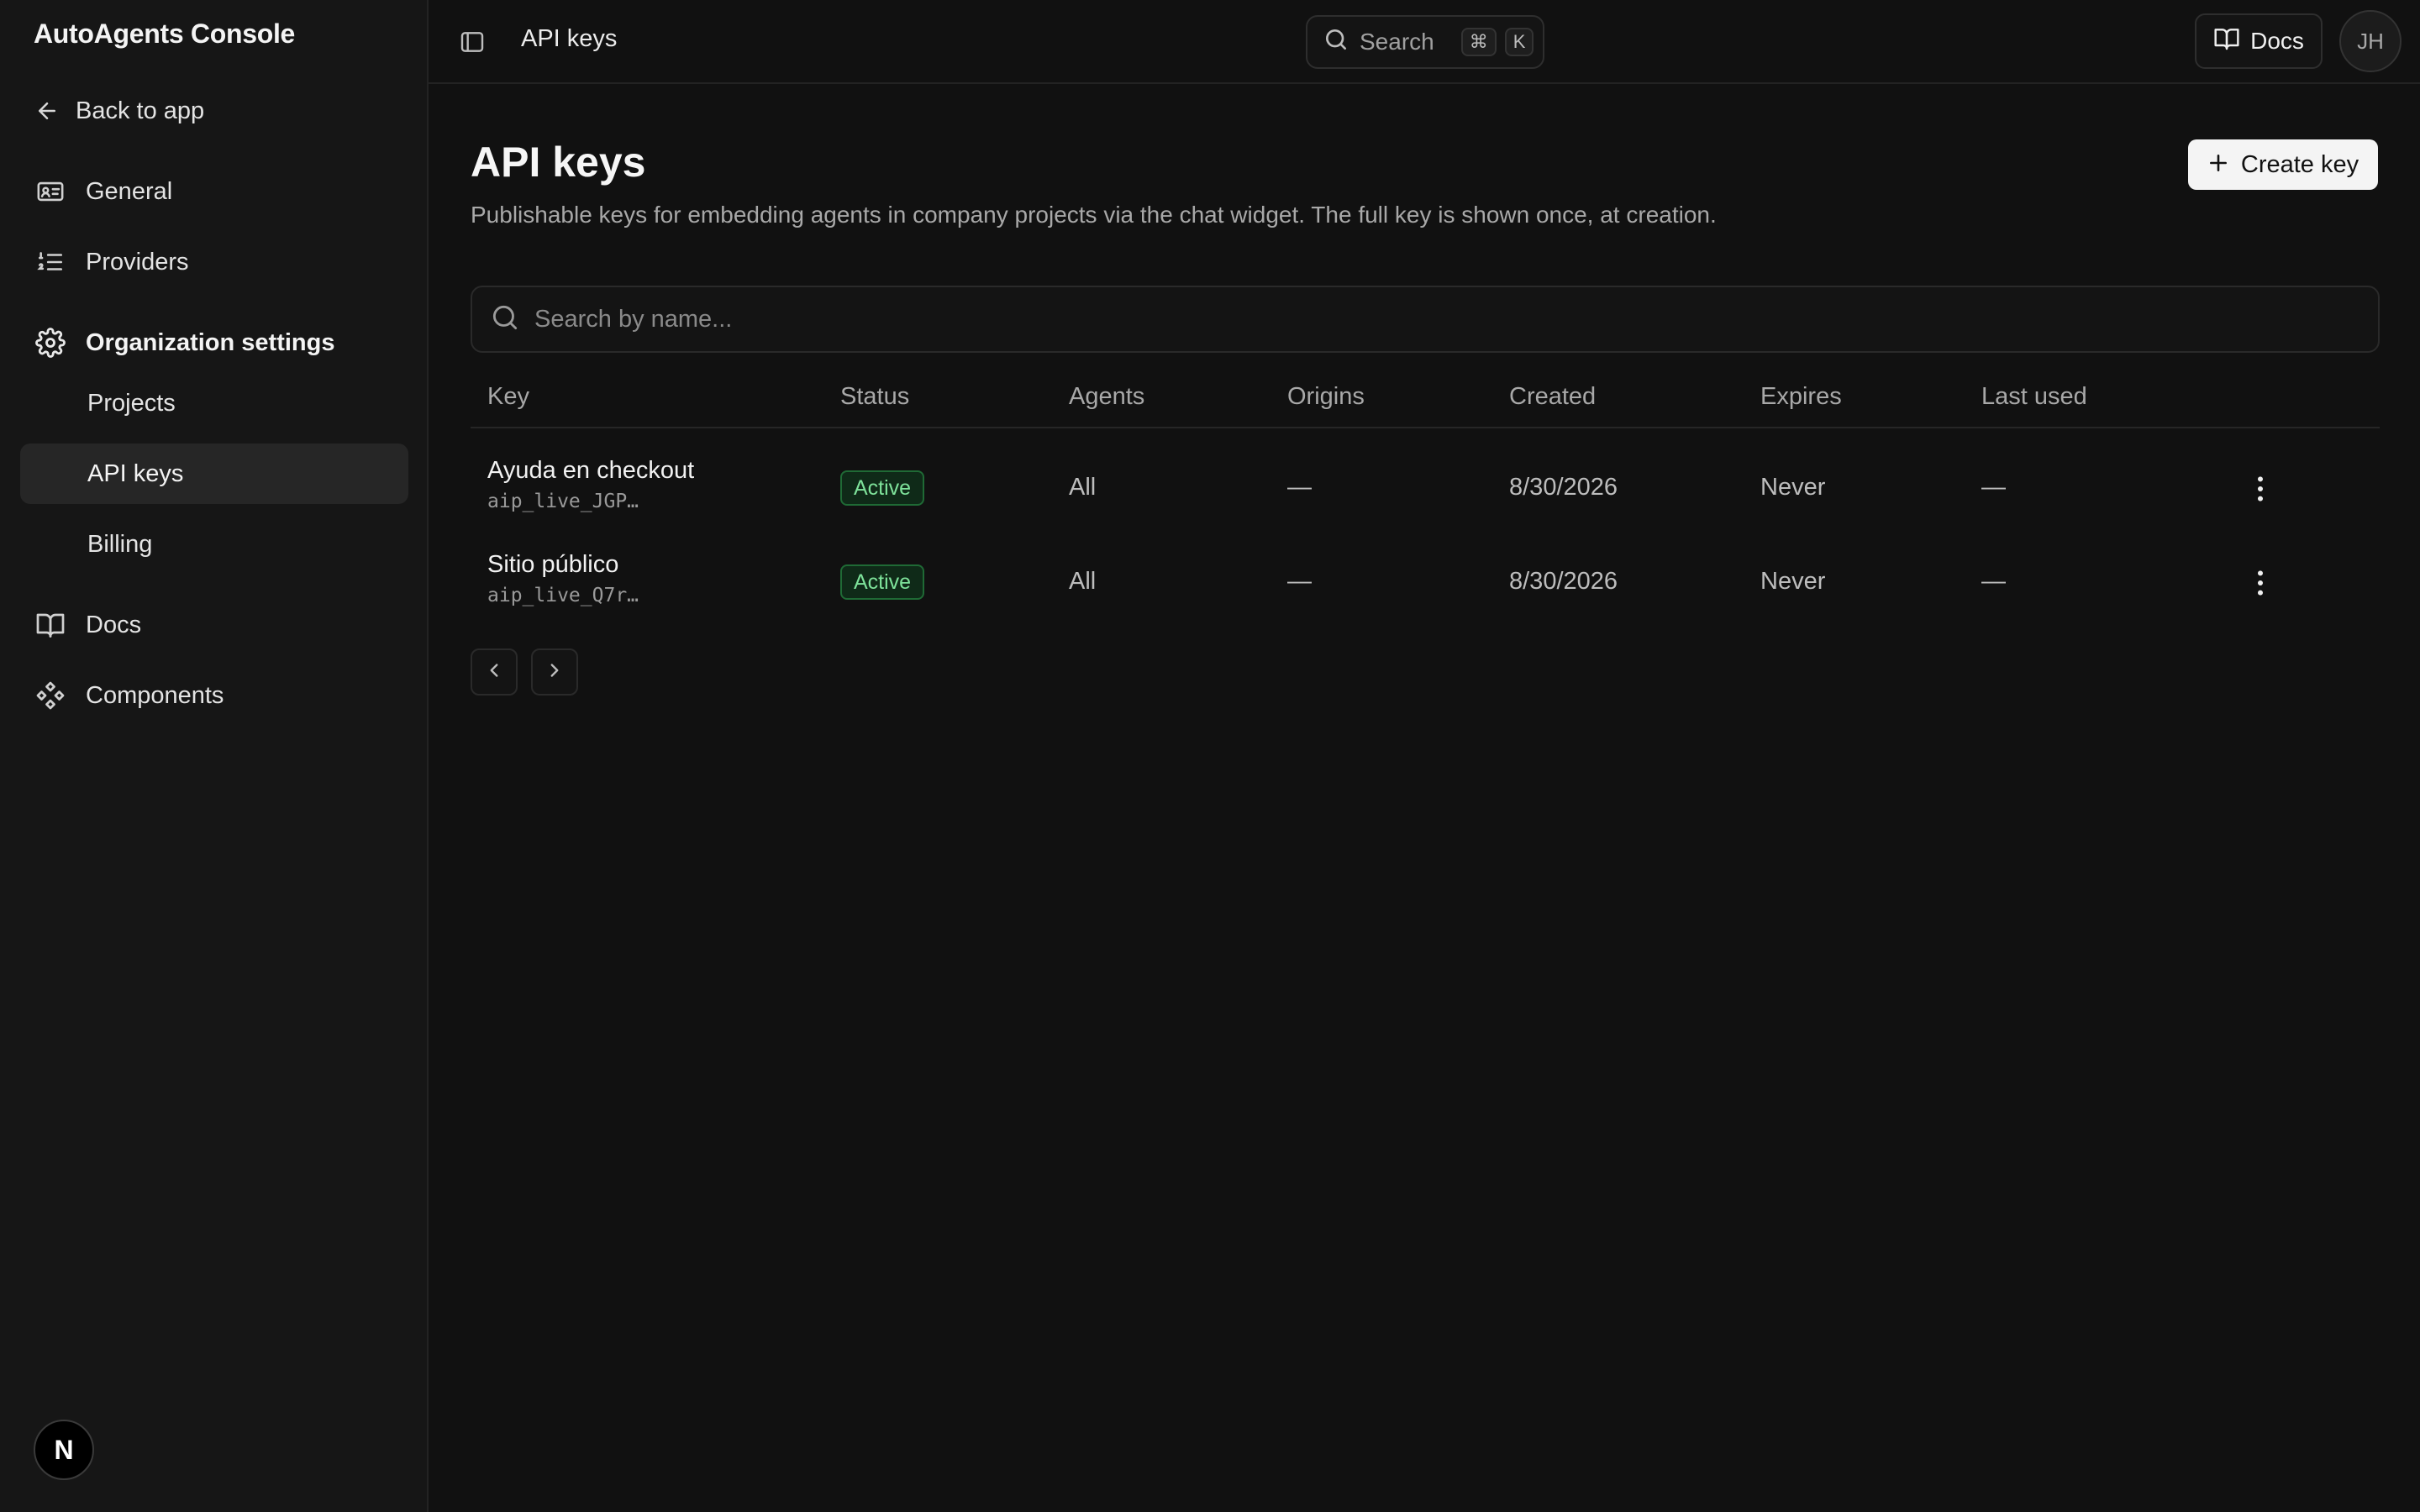  What do you see at coordinates (129, 191) in the screenshot?
I see `sidebar-item-label: General` at bounding box center [129, 191].